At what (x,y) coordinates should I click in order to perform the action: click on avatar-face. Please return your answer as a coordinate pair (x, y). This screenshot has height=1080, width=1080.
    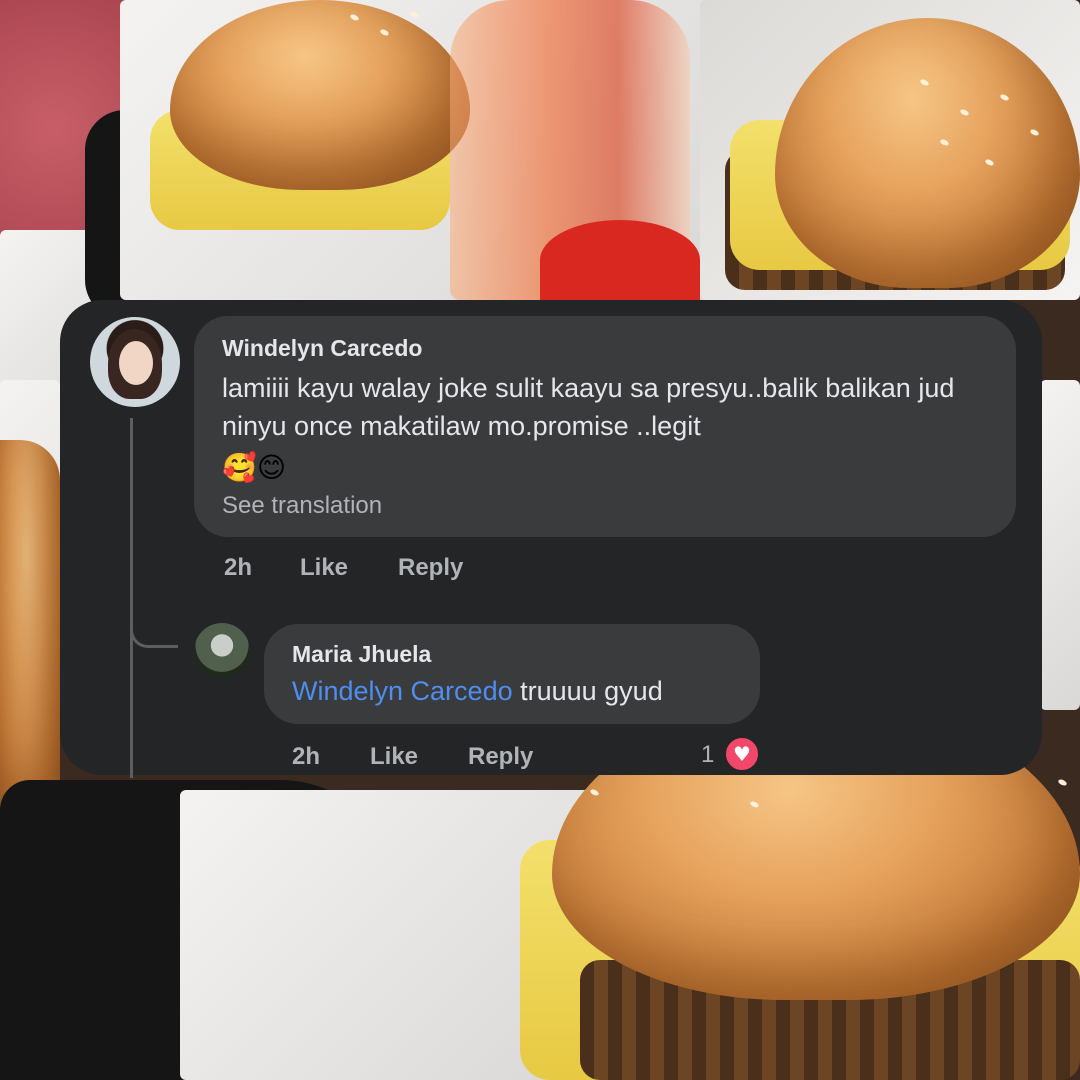
    Looking at the image, I should click on (136, 363).